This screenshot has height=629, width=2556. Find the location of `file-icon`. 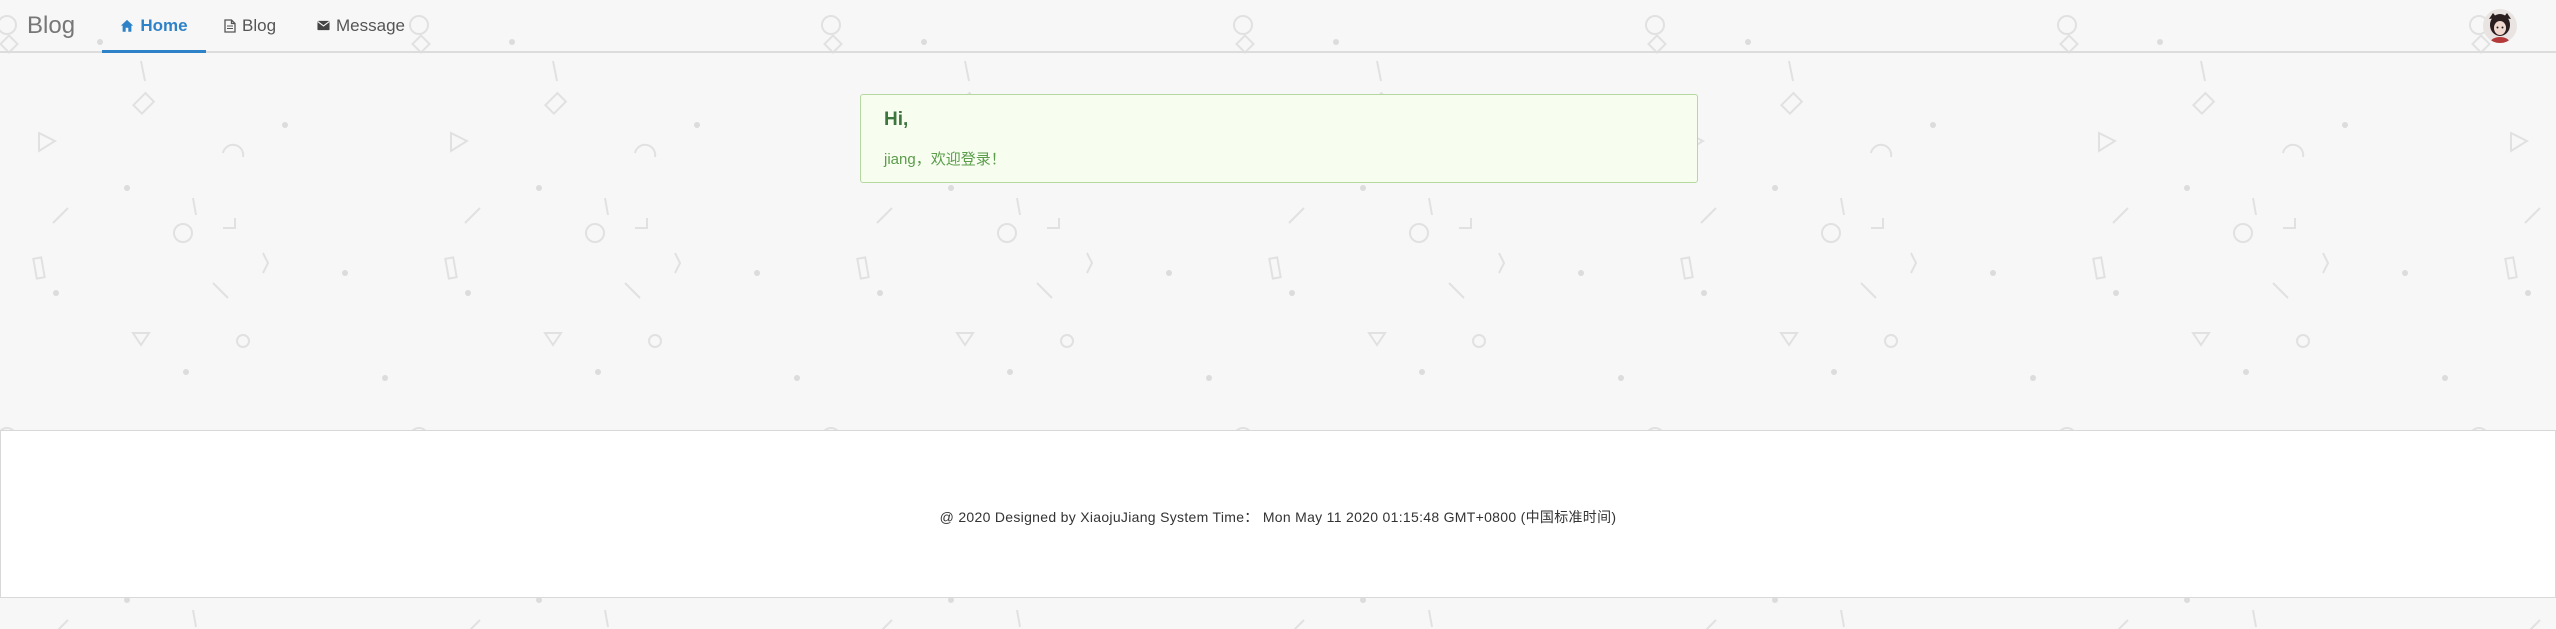

file-icon is located at coordinates (230, 25).